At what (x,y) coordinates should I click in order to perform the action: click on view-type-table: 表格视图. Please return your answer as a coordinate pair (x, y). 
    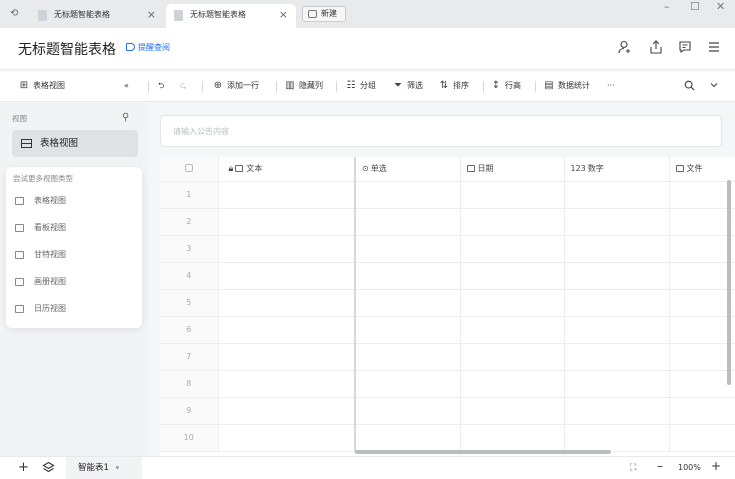
    Looking at the image, I should click on (74, 201).